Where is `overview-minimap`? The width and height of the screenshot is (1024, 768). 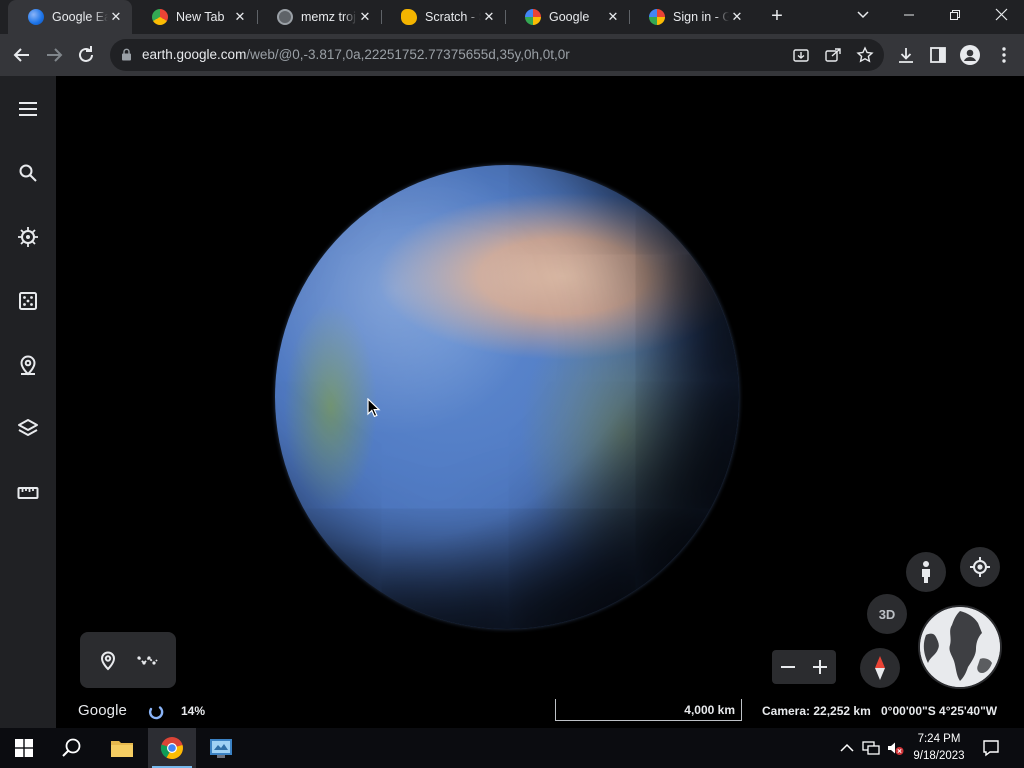
overview-minimap is located at coordinates (960, 647).